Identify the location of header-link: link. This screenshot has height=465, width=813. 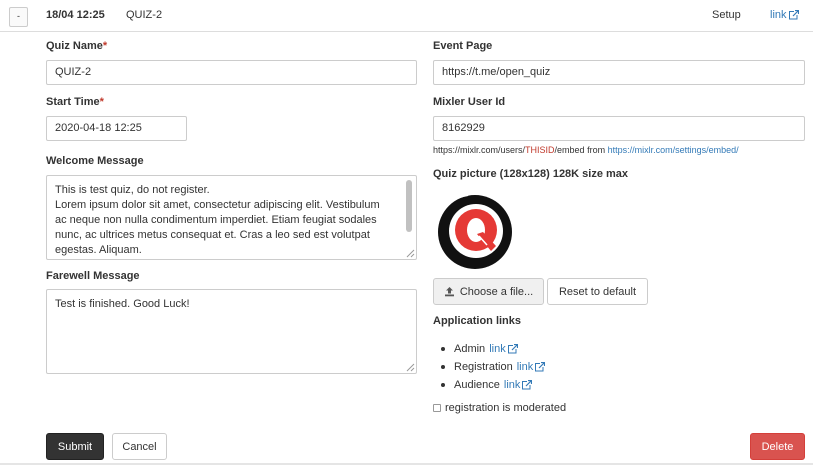
(784, 15).